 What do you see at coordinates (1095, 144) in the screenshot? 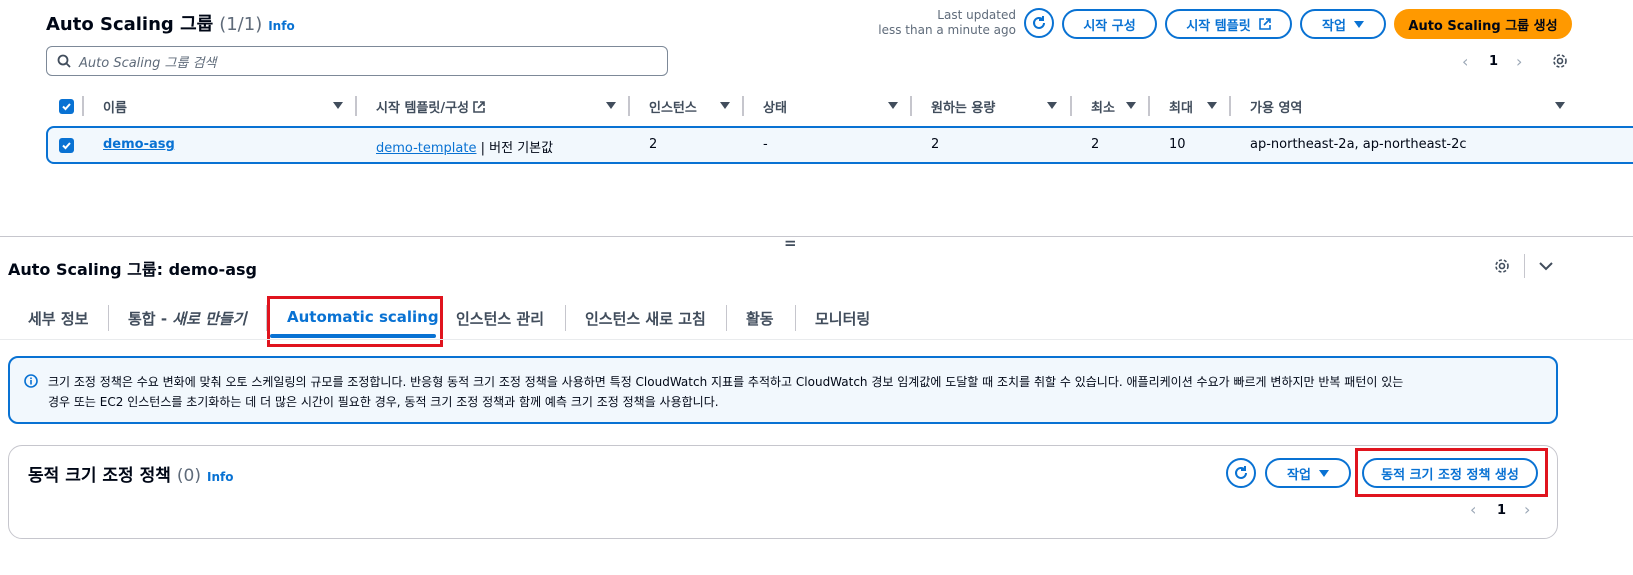
I see `min-cell: 2` at bounding box center [1095, 144].